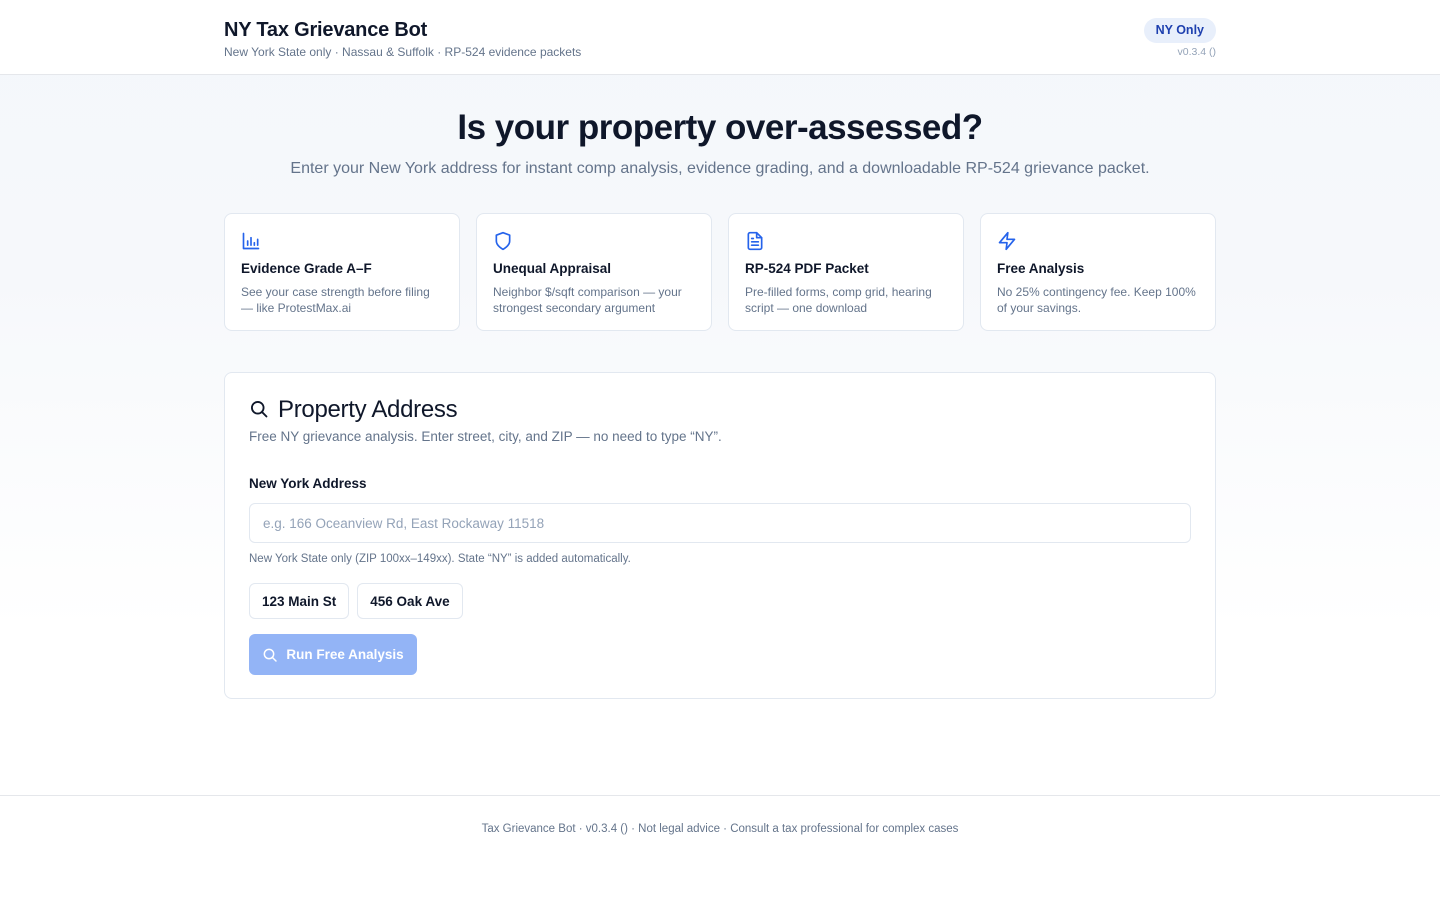 This screenshot has height=900, width=1440. I want to click on ny-only-badge: NY Only, so click(1179, 30).